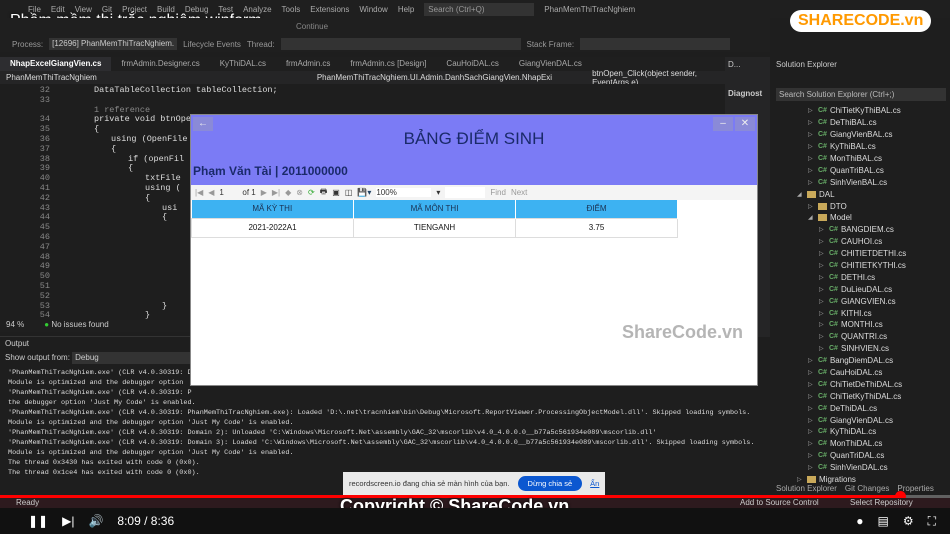 The image size is (950, 534). Describe the element at coordinates (861, 147) in the screenshot. I see `tree-item: ▷ C# KyThiBAL.cs` at that location.